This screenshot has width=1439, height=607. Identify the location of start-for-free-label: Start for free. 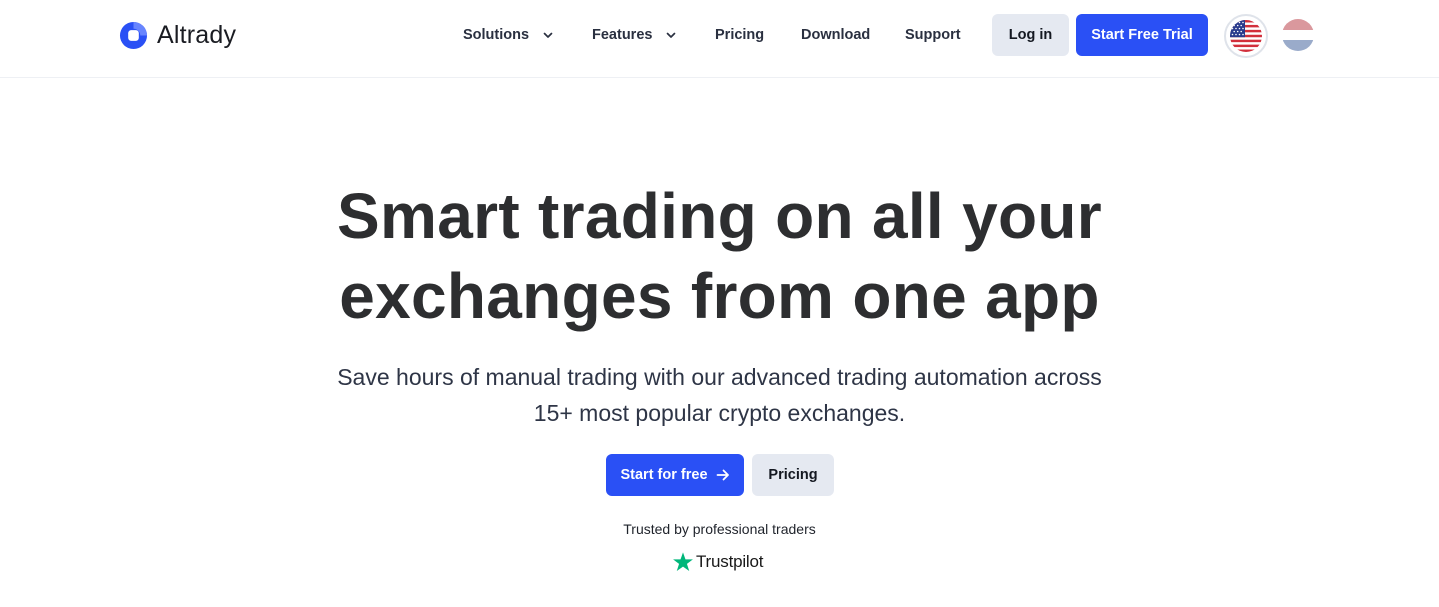
(664, 475).